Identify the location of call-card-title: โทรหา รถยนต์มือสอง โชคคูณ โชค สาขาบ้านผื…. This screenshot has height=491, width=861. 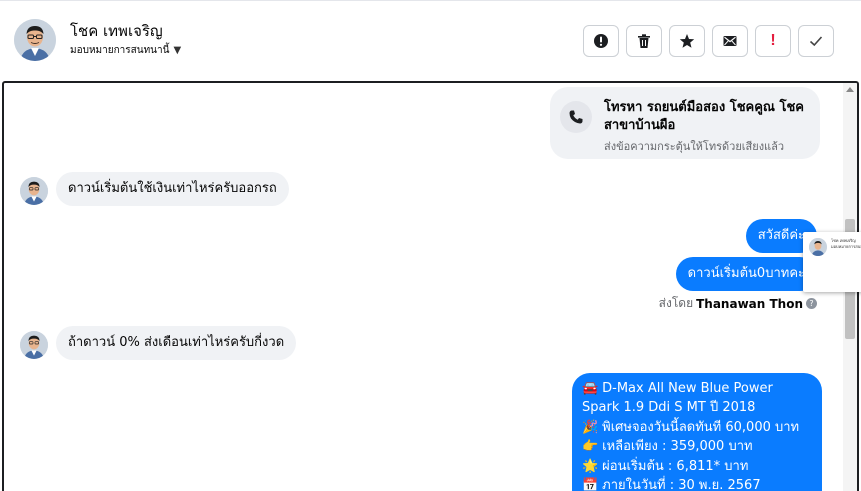
(704, 116).